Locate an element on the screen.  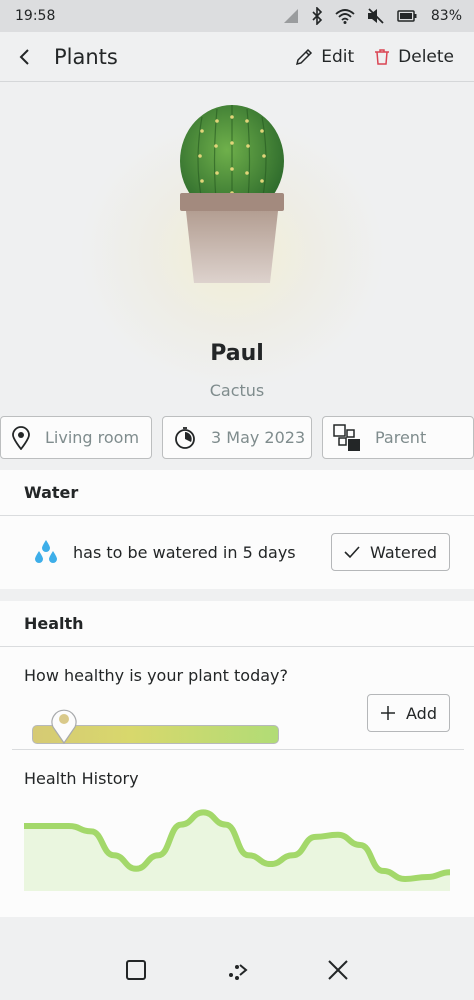
timer-icon is located at coordinates (185, 438).